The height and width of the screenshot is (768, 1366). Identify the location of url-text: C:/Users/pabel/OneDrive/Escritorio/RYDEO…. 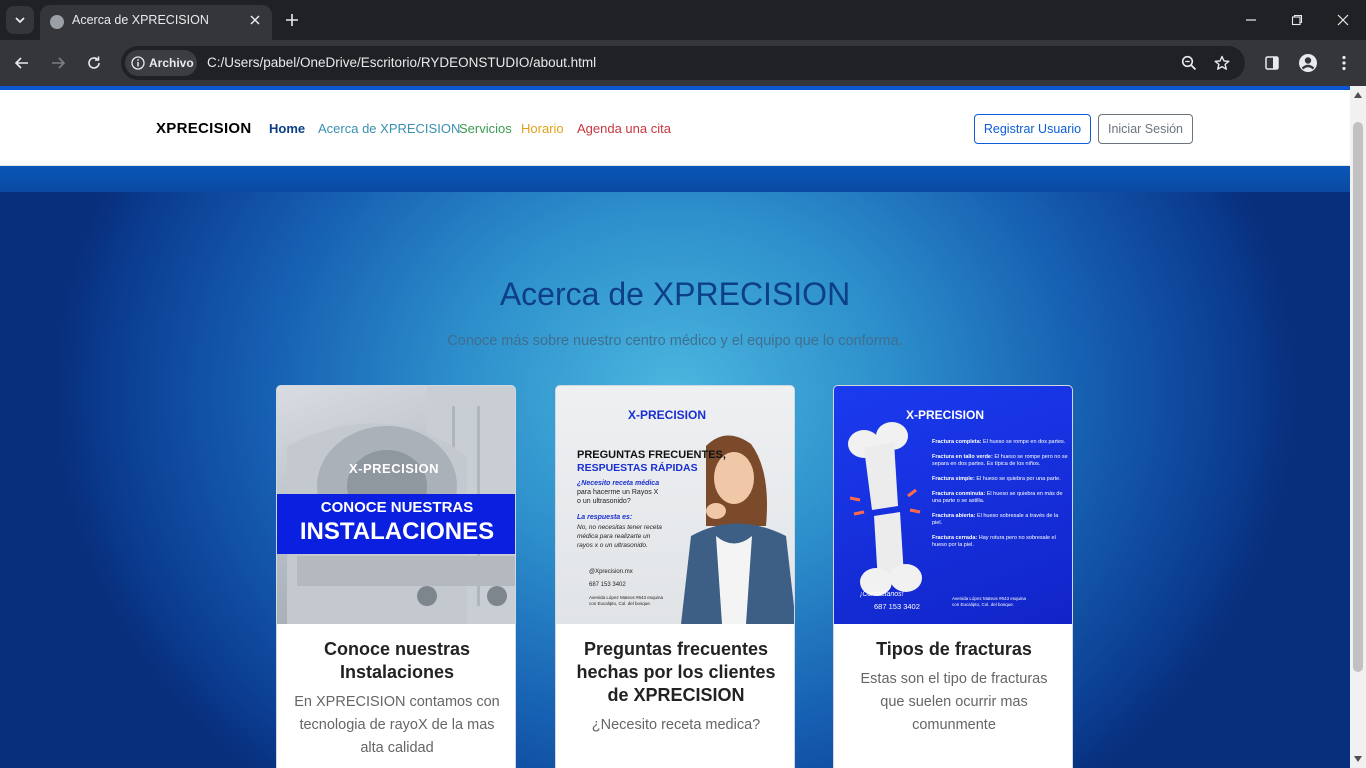
(401, 62).